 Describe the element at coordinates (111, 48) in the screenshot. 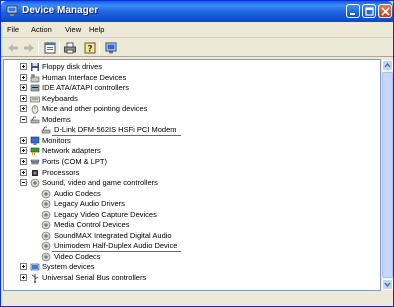

I see `scan-icon` at that location.